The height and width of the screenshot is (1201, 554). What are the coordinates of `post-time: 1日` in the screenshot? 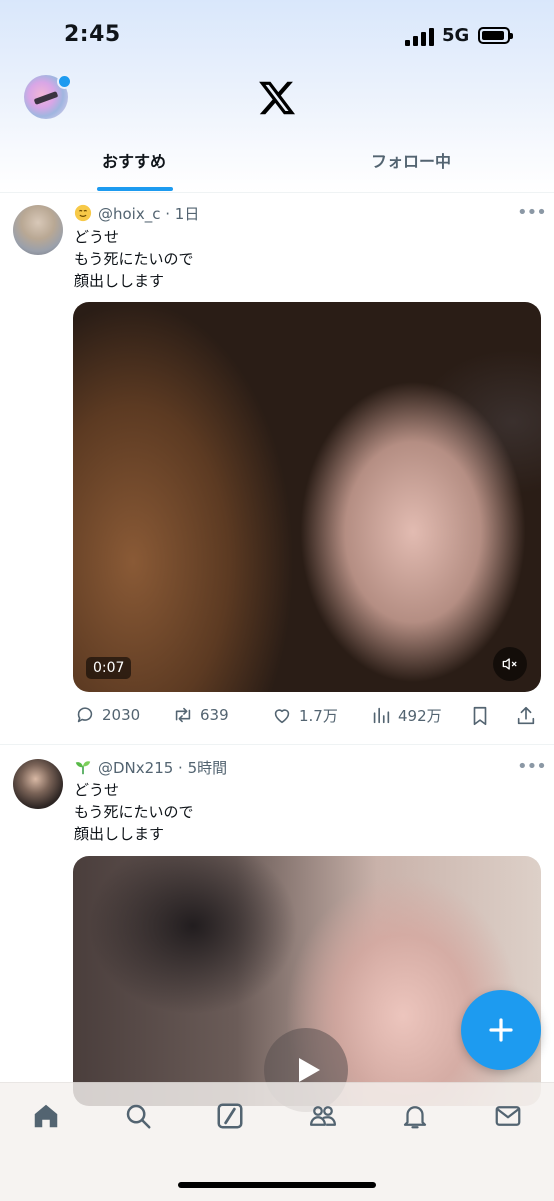 It's located at (187, 214).